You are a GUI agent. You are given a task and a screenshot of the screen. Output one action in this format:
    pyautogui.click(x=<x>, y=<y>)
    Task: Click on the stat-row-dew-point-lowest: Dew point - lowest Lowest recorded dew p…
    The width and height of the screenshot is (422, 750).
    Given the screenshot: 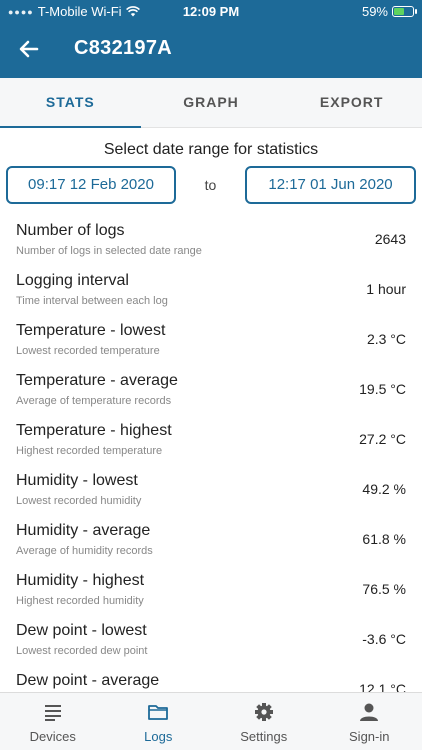 What is the action you would take?
    pyautogui.click(x=211, y=637)
    